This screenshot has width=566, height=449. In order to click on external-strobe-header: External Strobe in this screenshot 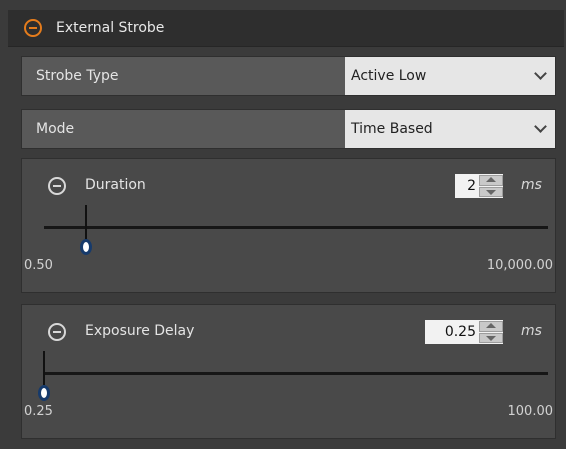, I will do `click(286, 28)`.